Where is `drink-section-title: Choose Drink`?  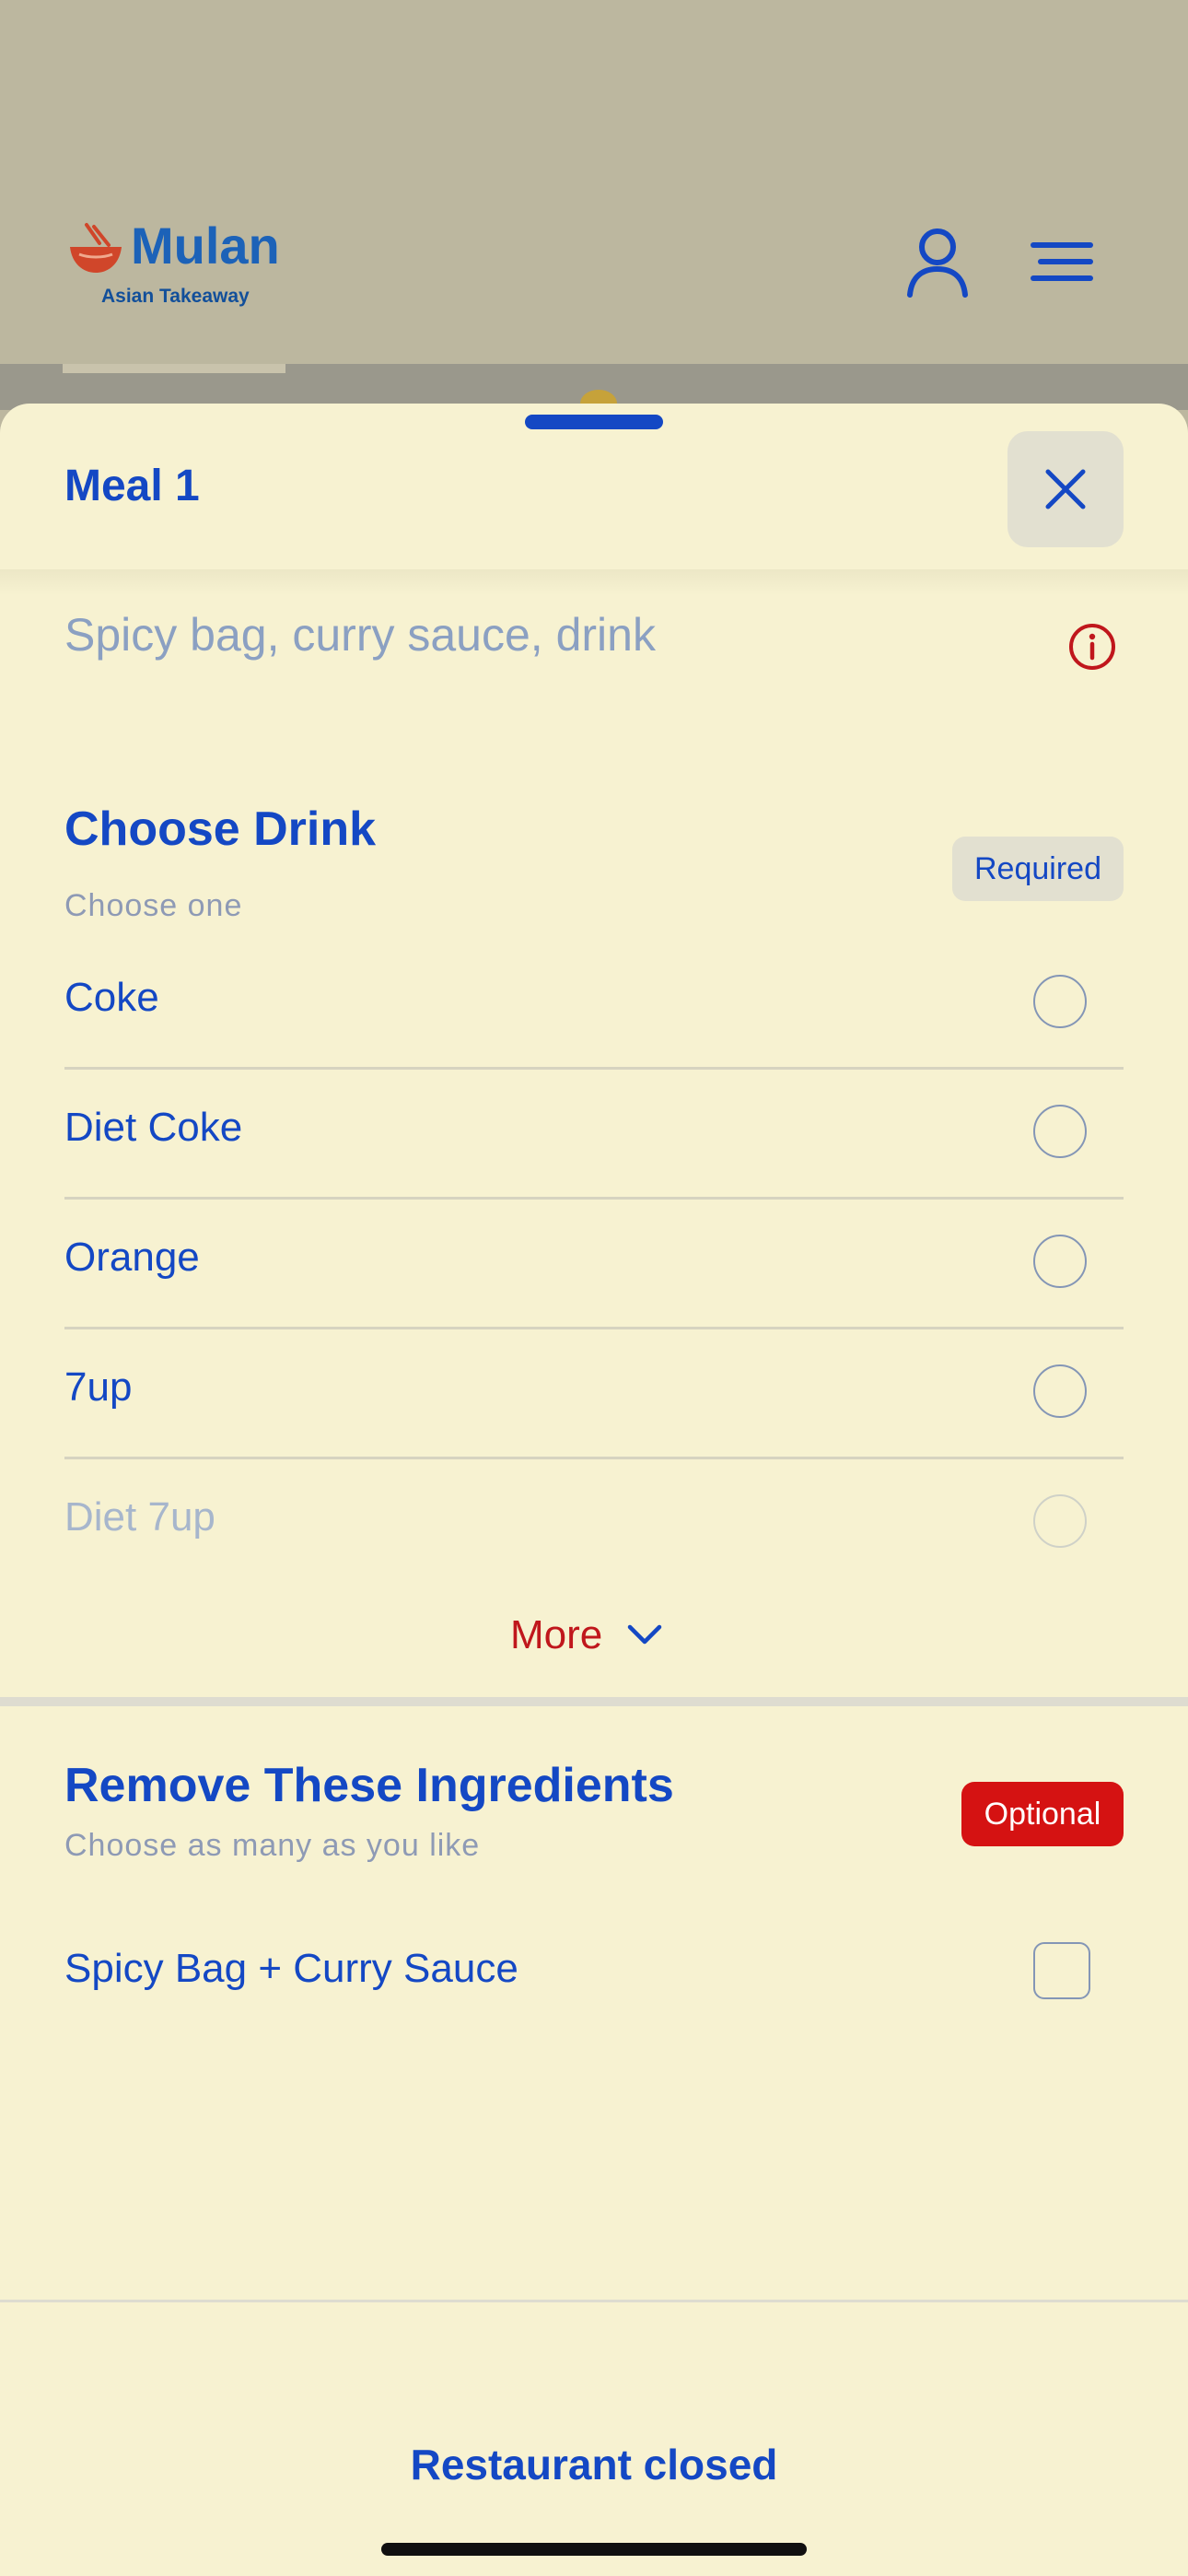
drink-section-title: Choose Drink is located at coordinates (220, 829).